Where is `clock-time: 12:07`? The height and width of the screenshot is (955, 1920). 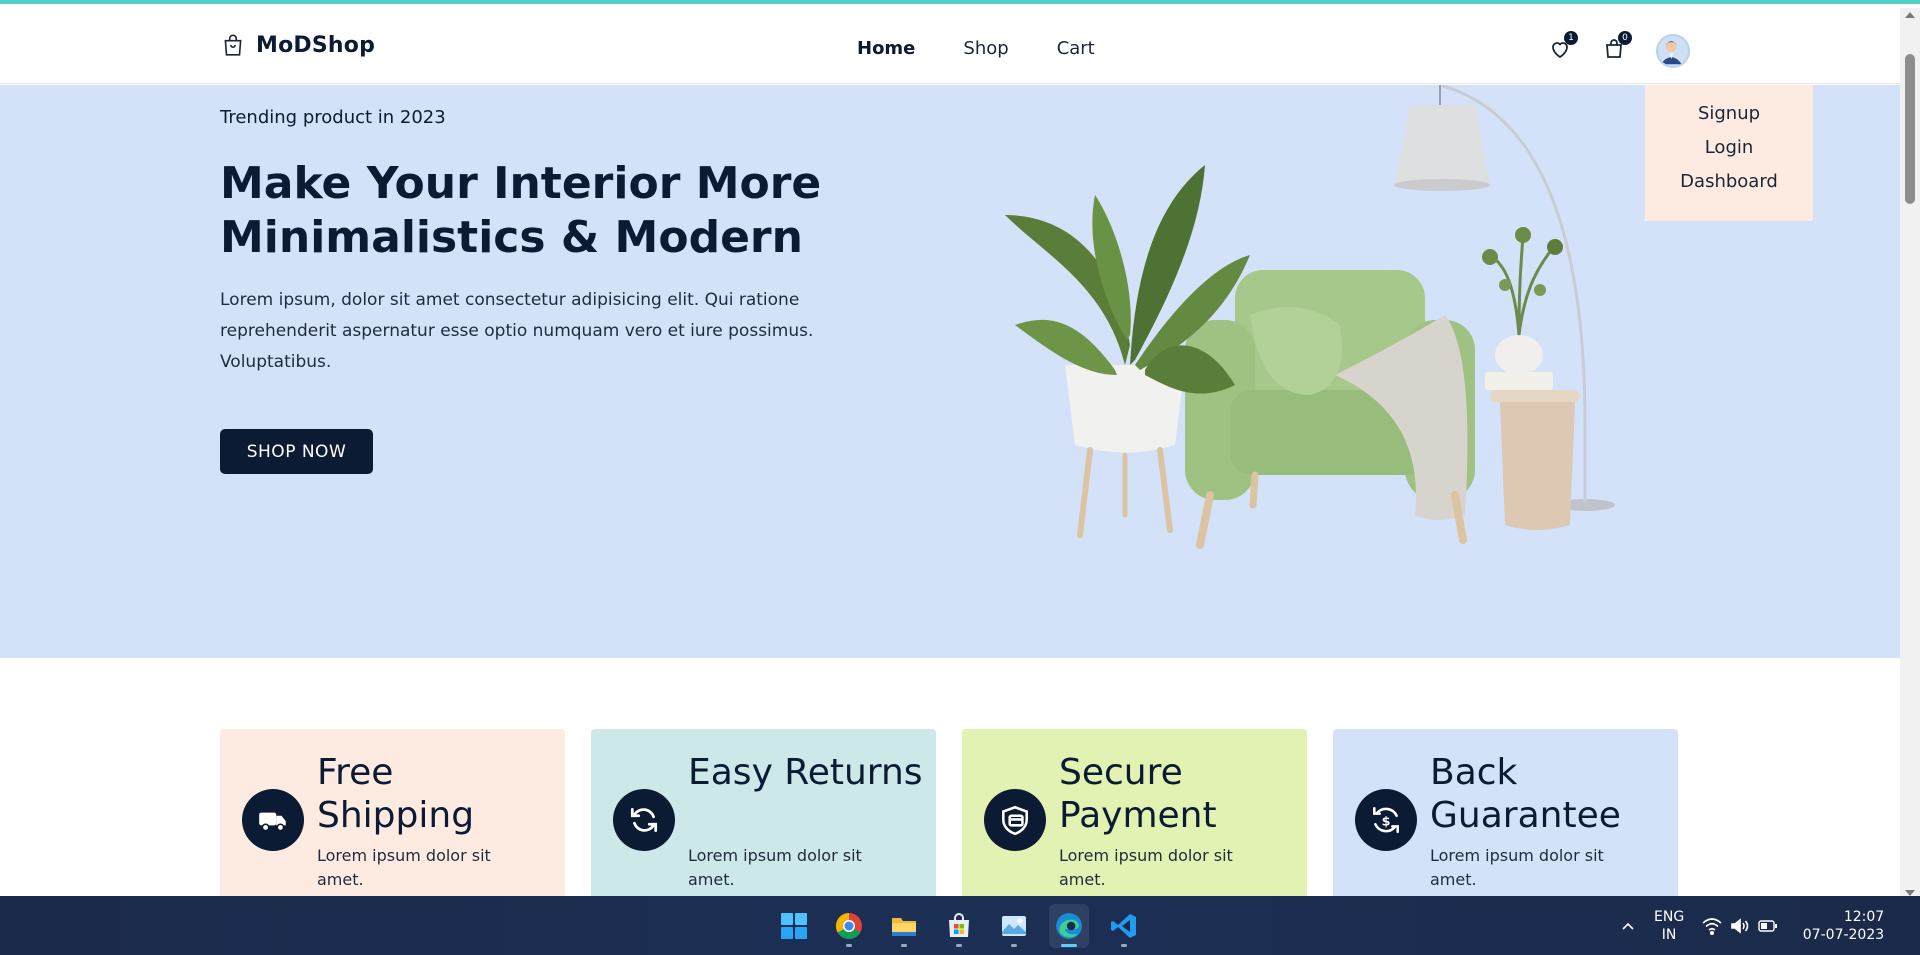 clock-time: 12:07 is located at coordinates (1864, 916).